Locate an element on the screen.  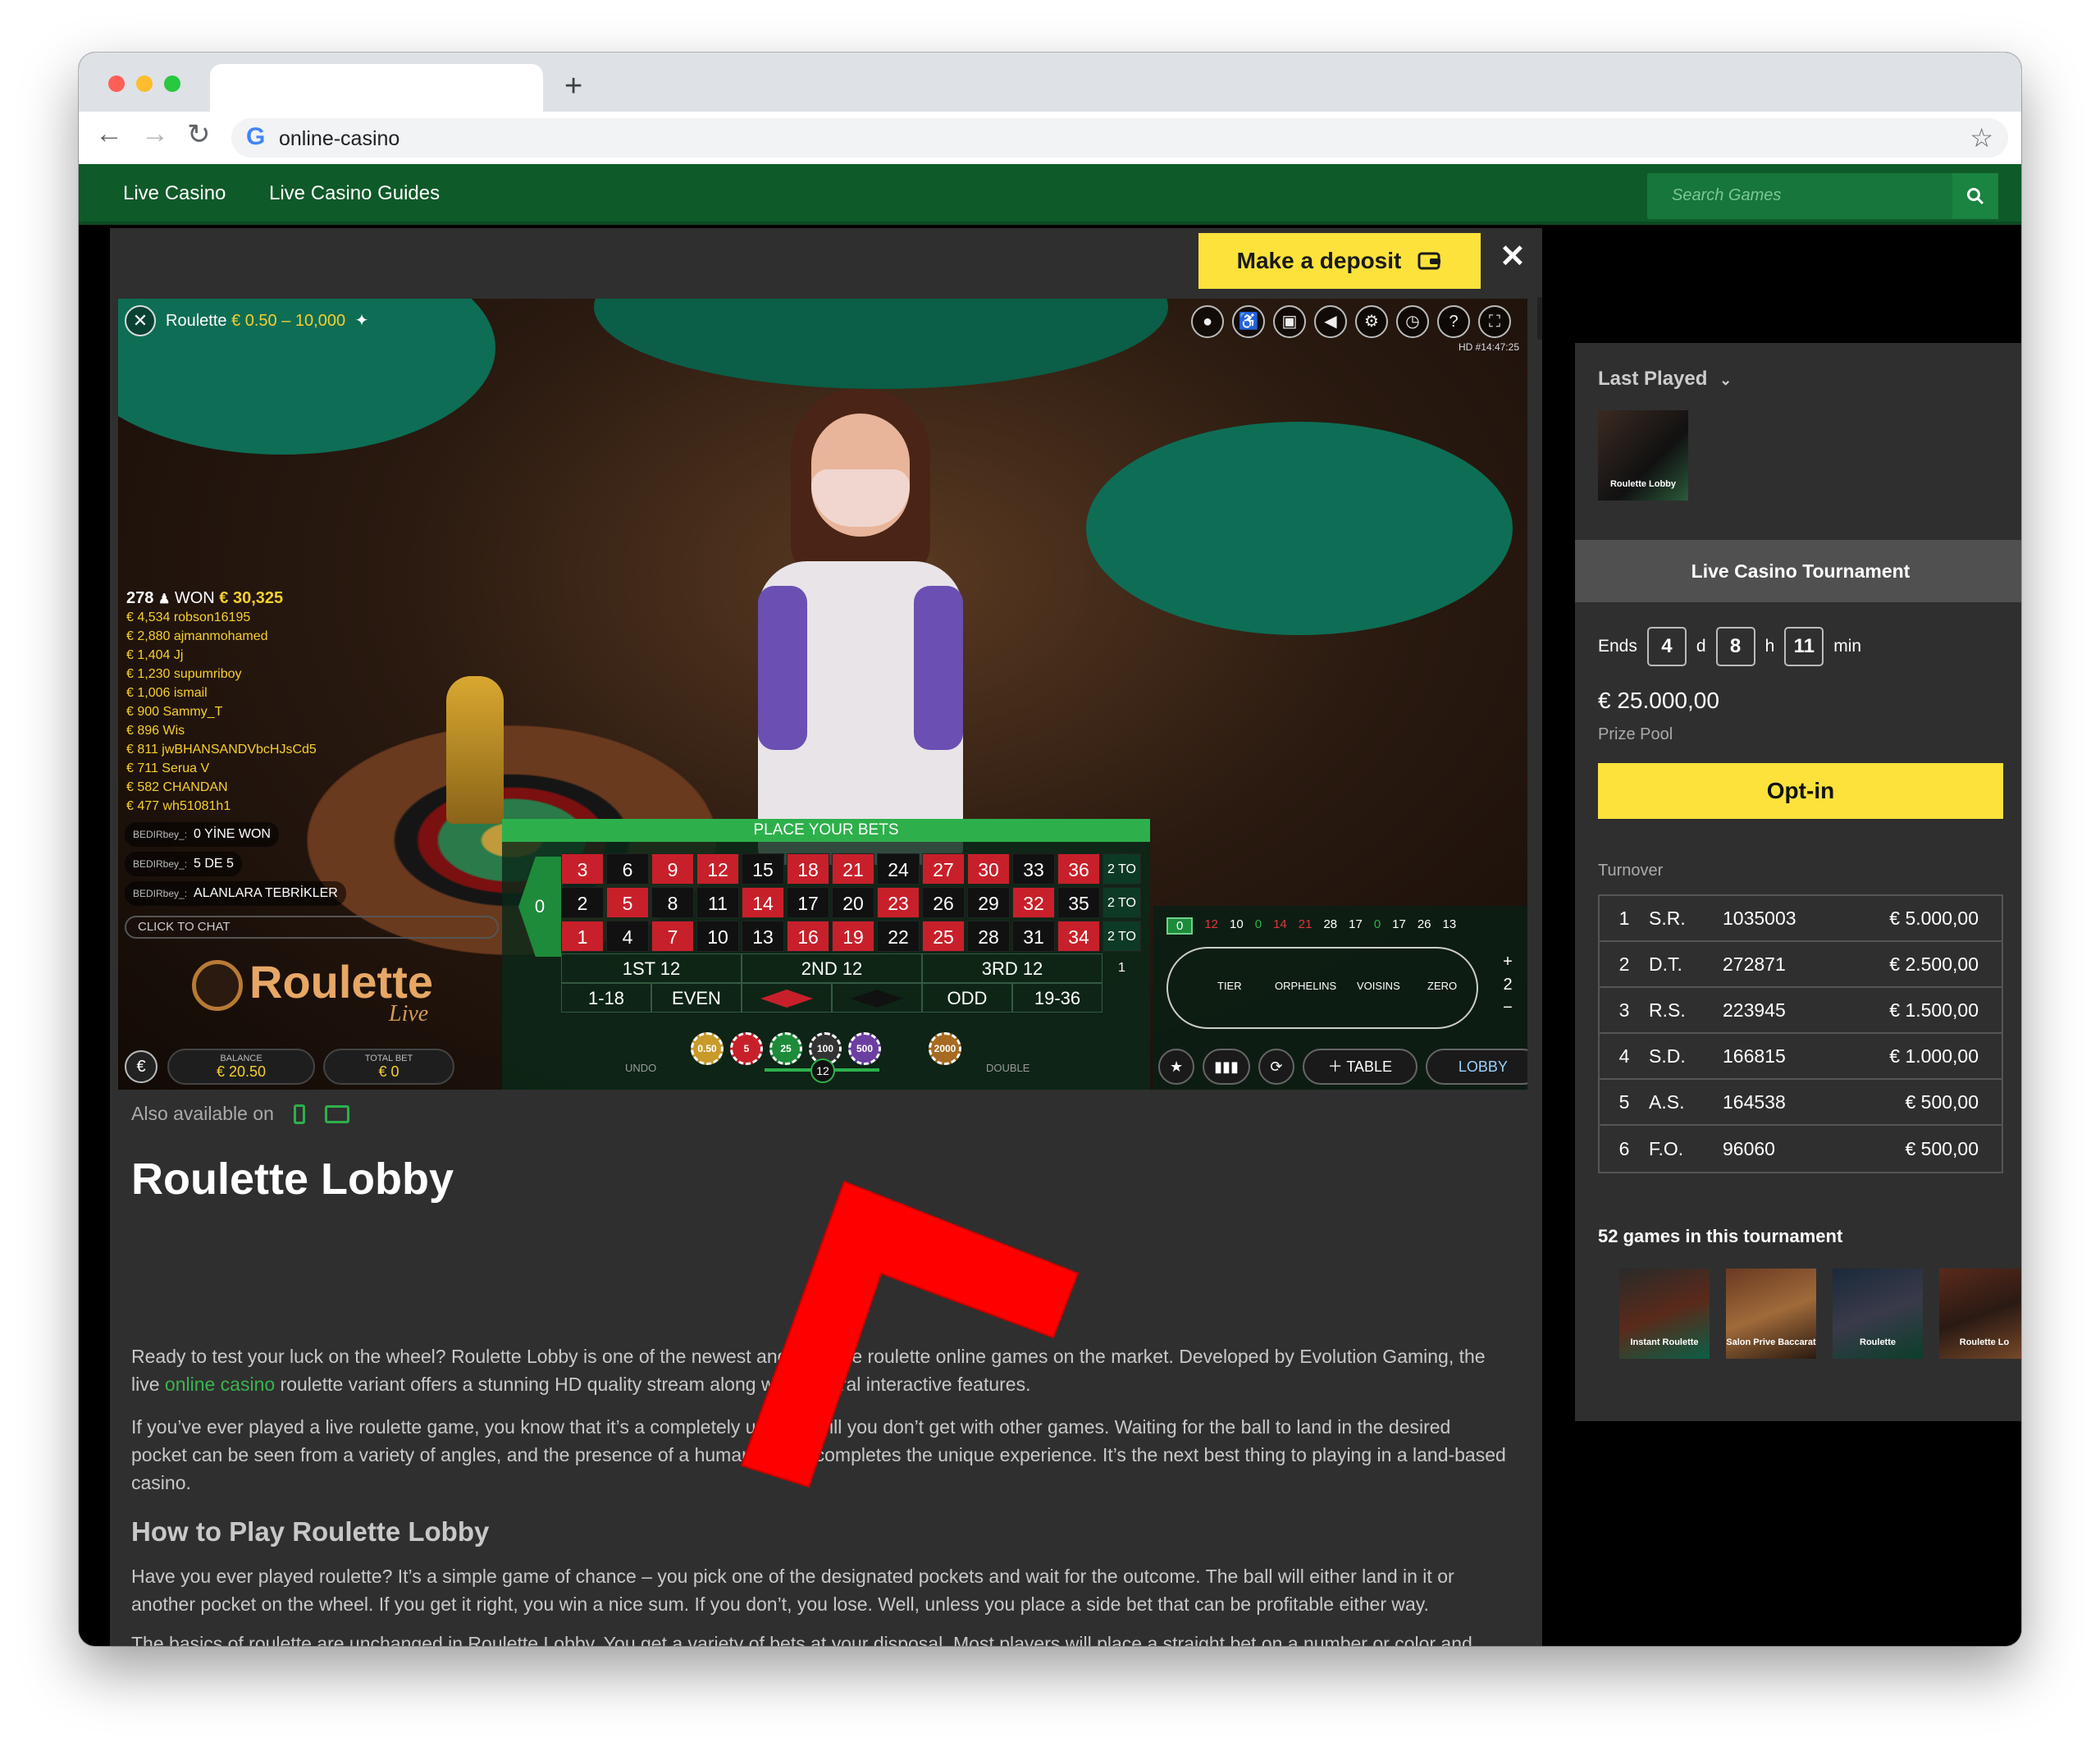
forward-icon: → is located at coordinates (155, 134).